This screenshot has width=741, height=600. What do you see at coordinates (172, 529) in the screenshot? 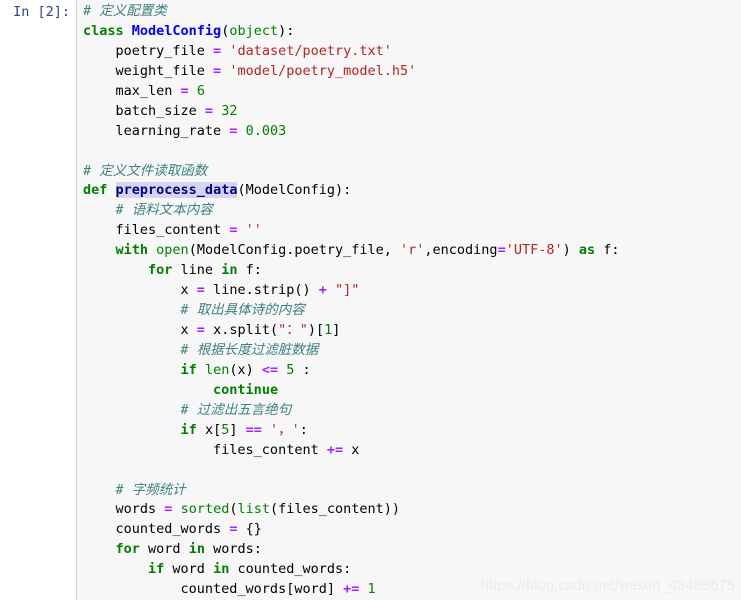
I see `code-line: counted_words = {}` at bounding box center [172, 529].